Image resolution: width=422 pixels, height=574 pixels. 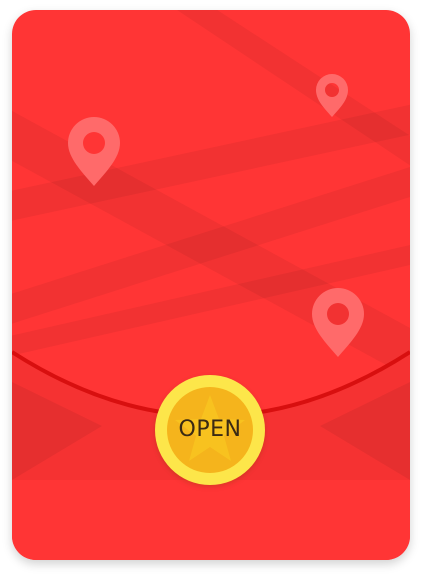 I want to click on open-button: OPEN, so click(x=210, y=430).